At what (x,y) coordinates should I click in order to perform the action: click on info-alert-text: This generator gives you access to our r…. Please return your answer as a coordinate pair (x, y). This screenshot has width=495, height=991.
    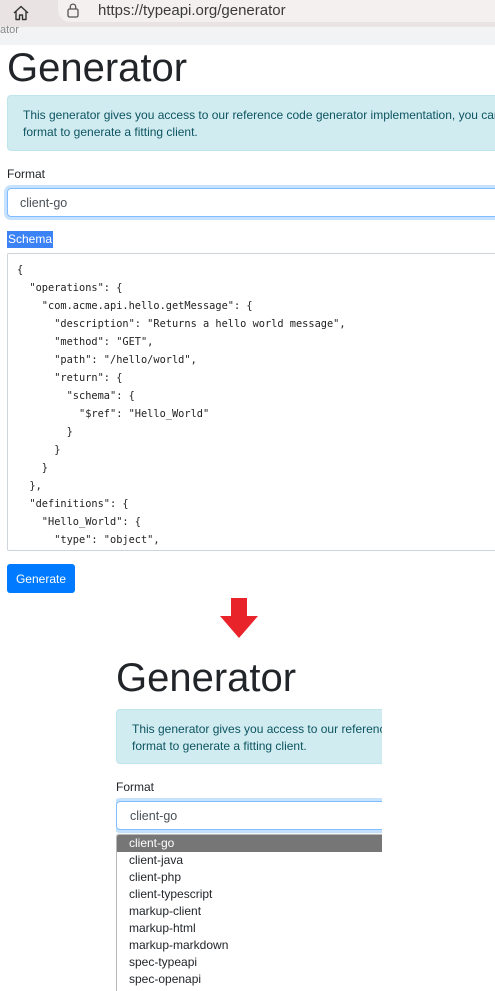
    Looking at the image, I should click on (259, 124).